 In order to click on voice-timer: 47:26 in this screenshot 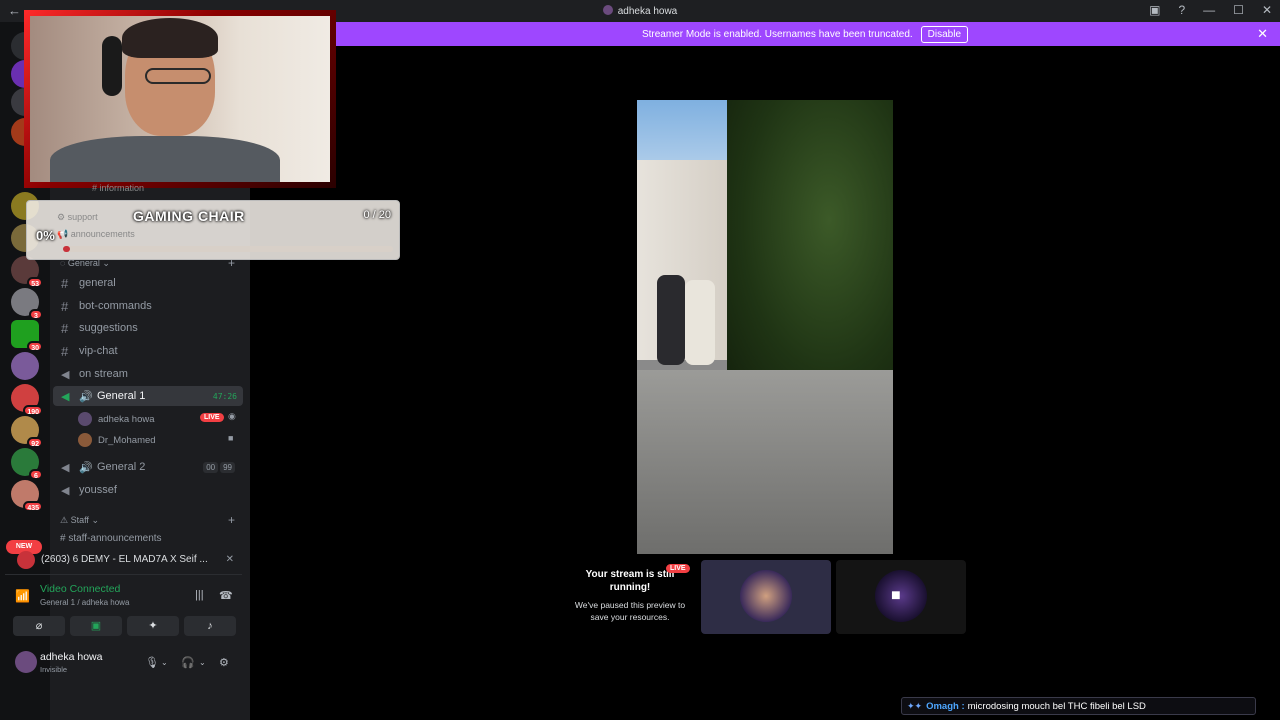, I will do `click(224, 396)`.